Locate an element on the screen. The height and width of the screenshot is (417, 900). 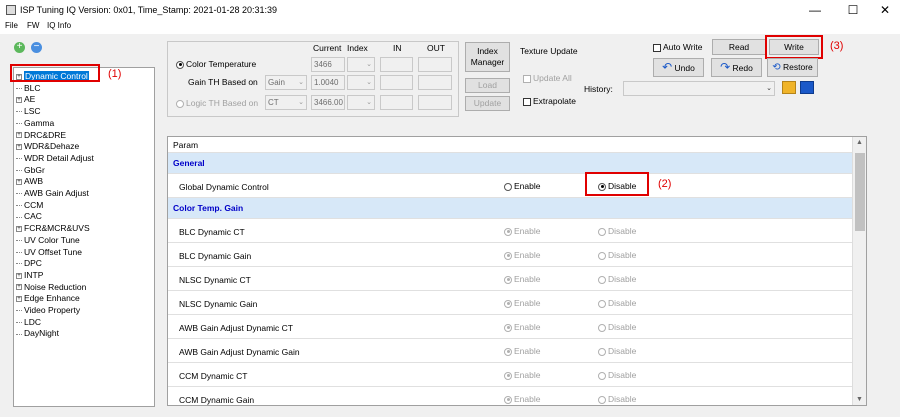
extrapolate-checkbox: Extrapolate is located at coordinates (549, 101).